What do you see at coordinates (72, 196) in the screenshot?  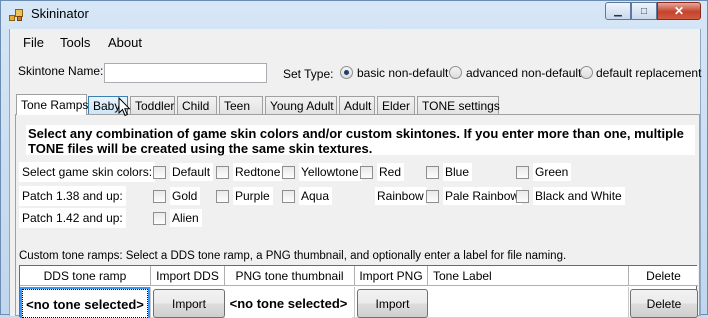 I see `patch138-label: Patch 1.38 and up:` at bounding box center [72, 196].